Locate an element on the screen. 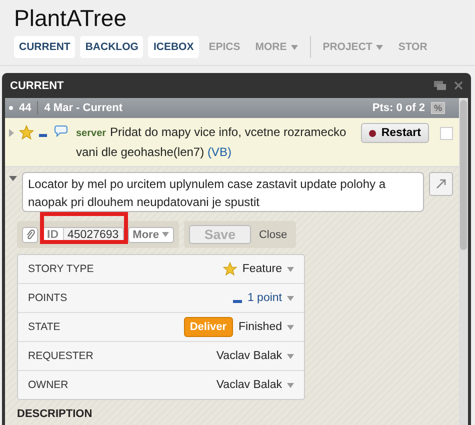 Image resolution: width=475 pixels, height=425 pixels. story-title: server Pridat do mapy vice info, vcetne rozramecko vani dle geohashe(len7) (VB) is located at coordinates (212, 142).